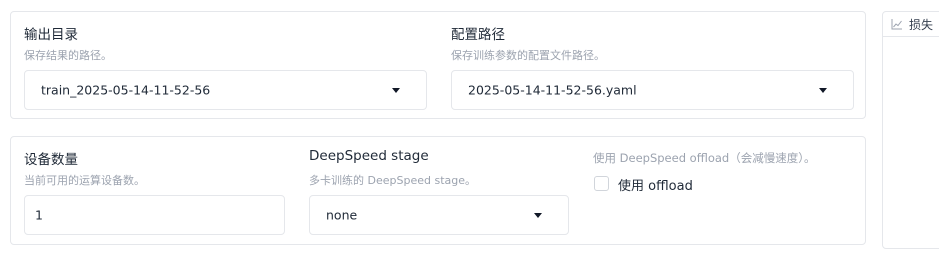 The image size is (939, 259). Describe the element at coordinates (552, 90) in the screenshot. I see `config-path-value: 2025-05-14-11-52-56.yaml` at that location.